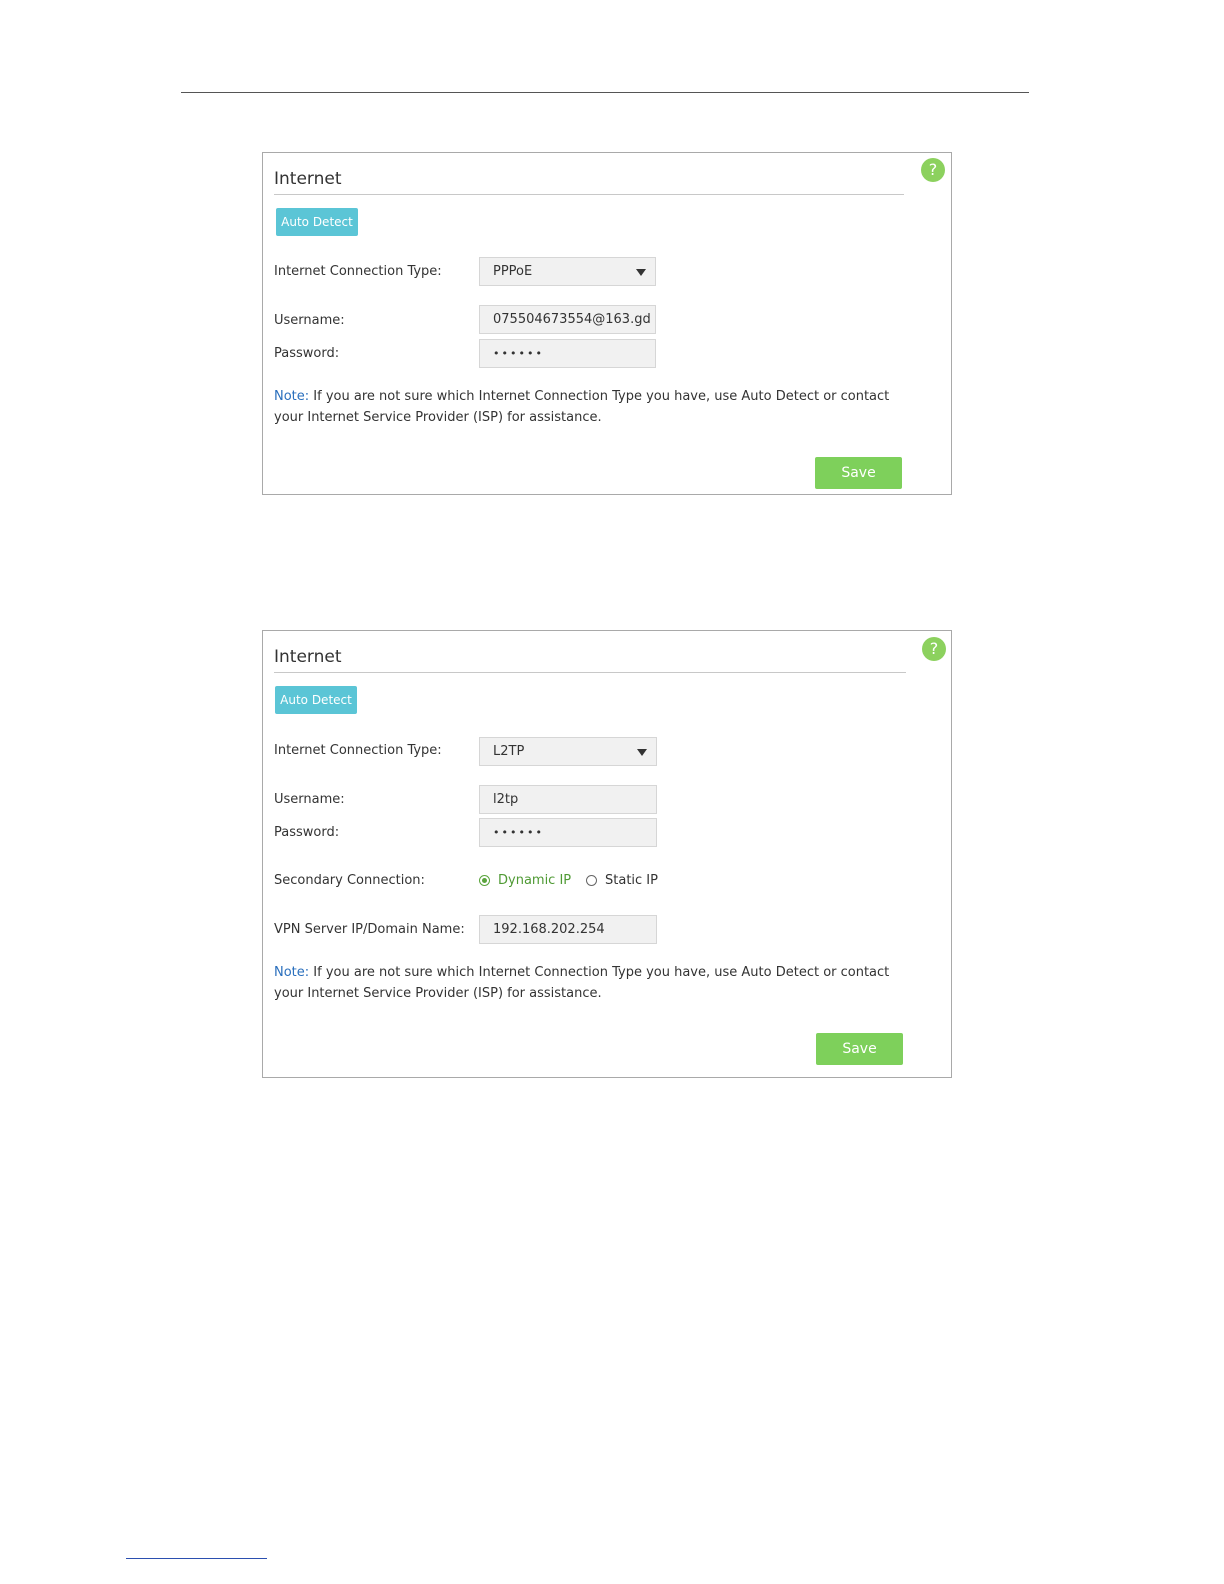 The height and width of the screenshot is (1584, 1224). I want to click on radio-label: Static IP, so click(631, 880).